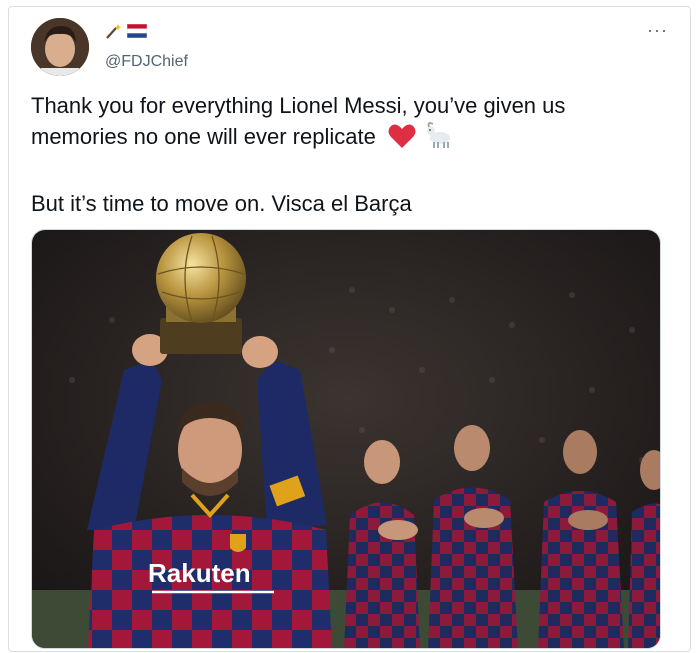 The height and width of the screenshot is (653, 700). What do you see at coordinates (60, 47) in the screenshot?
I see `avatar` at bounding box center [60, 47].